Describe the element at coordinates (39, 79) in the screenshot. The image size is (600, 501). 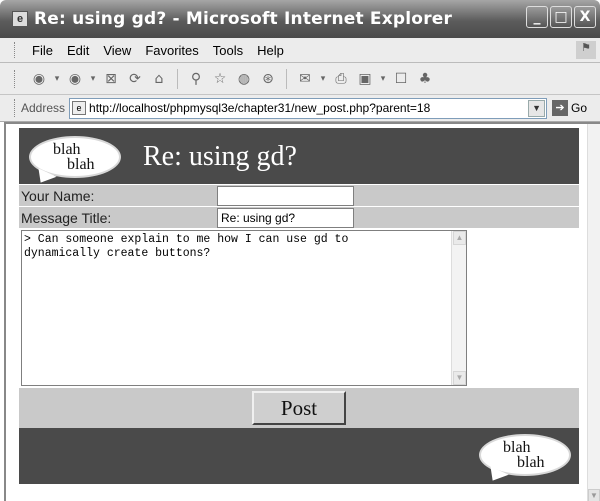
I see `back-icon: ◉` at that location.